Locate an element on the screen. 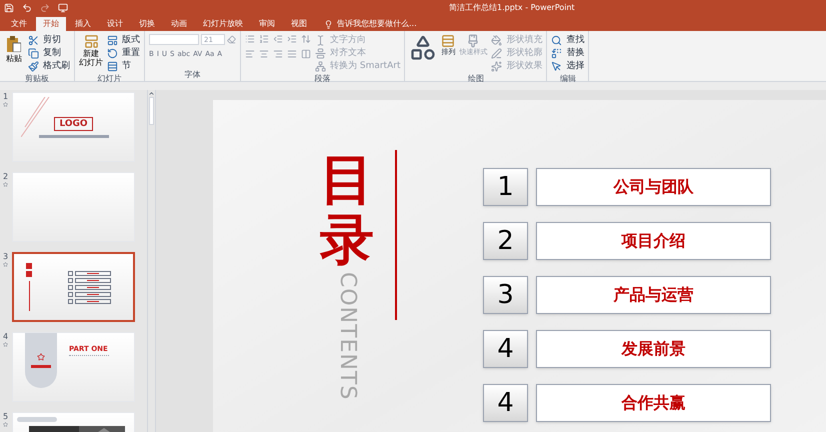  ribbon-tab: 设计 is located at coordinates (115, 24).